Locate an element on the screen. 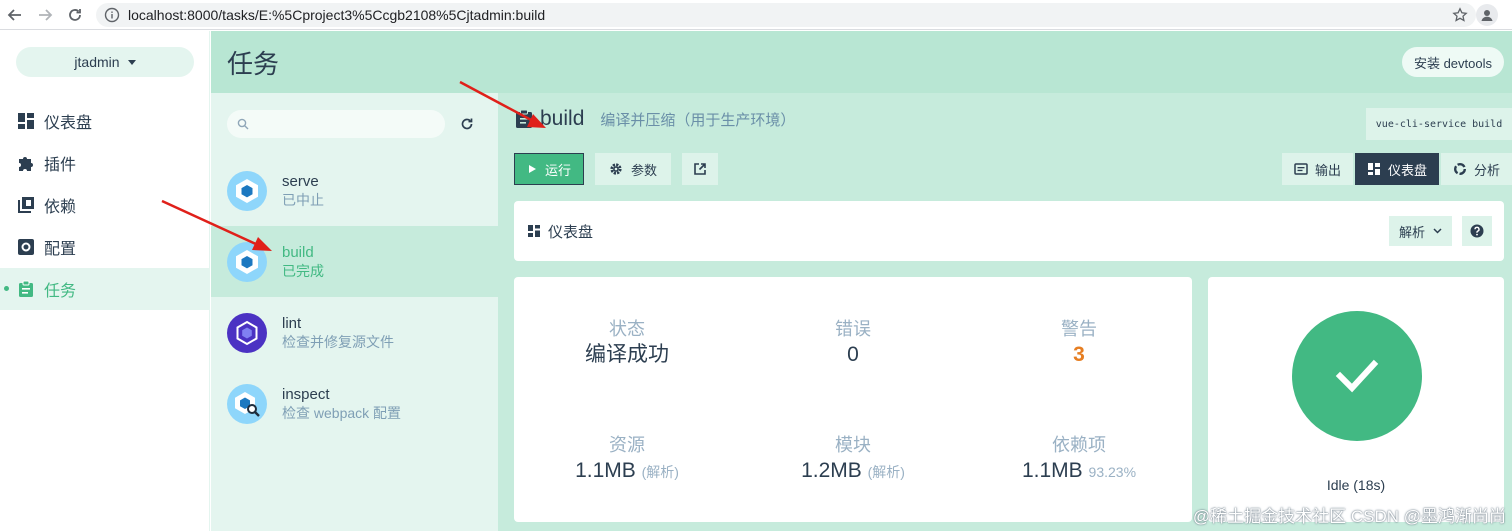  page-header: 任务 安装 devtools is located at coordinates (861, 62).